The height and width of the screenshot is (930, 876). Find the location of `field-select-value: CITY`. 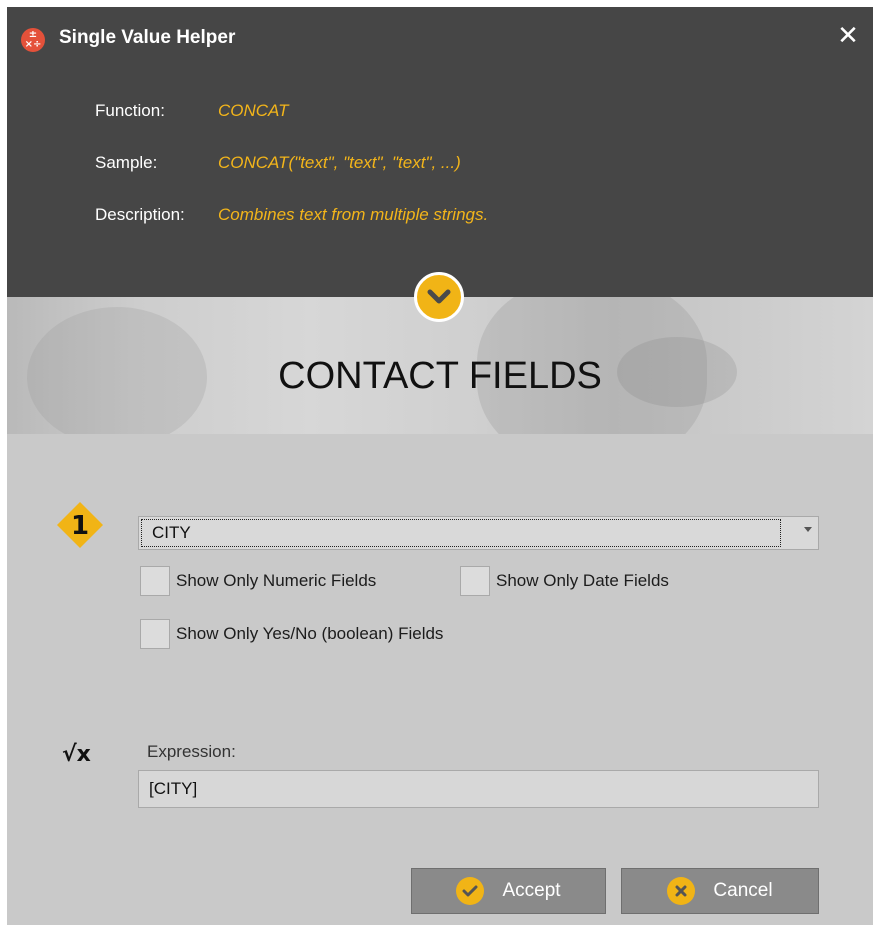

field-select-value: CITY is located at coordinates (461, 533).